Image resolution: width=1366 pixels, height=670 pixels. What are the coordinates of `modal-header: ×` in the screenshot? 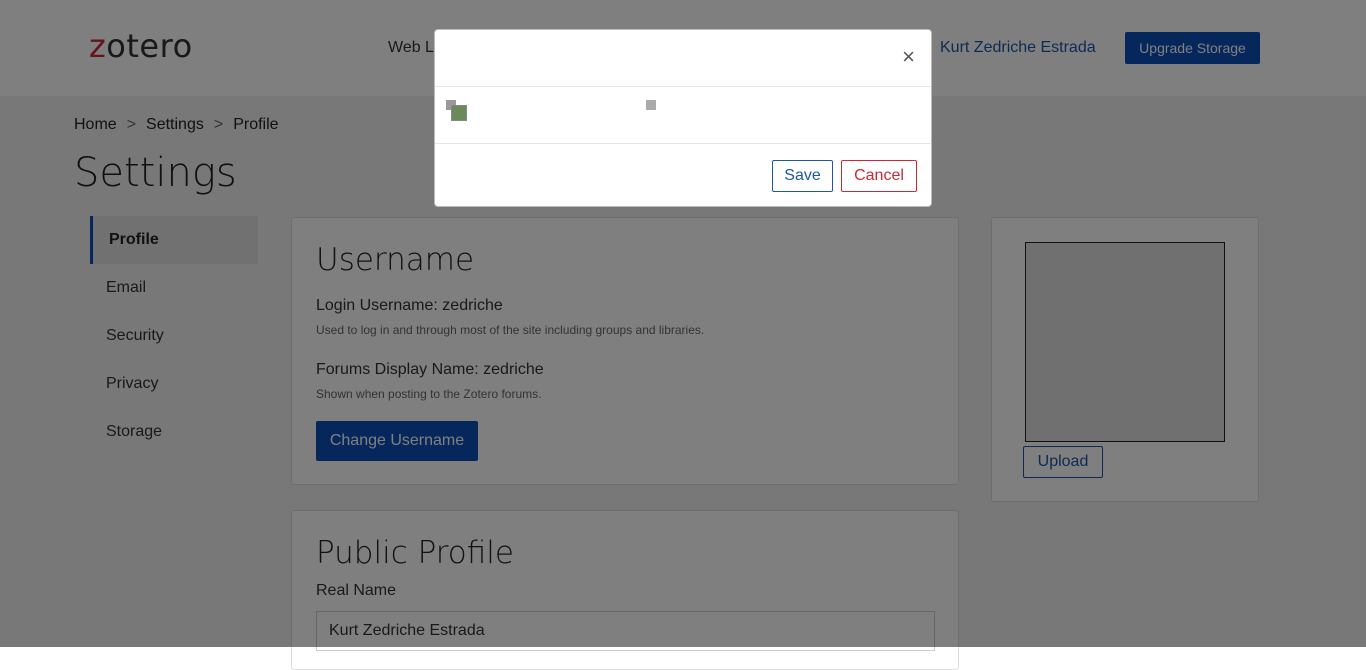 It's located at (683, 58).